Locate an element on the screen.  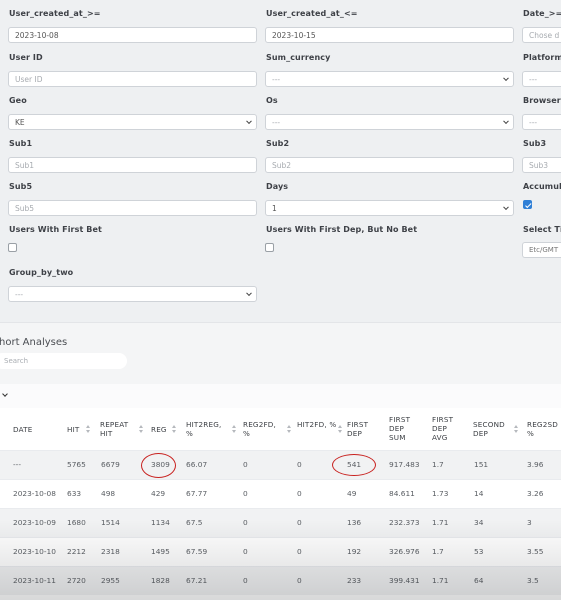
os-label: Os is located at coordinates (272, 100).